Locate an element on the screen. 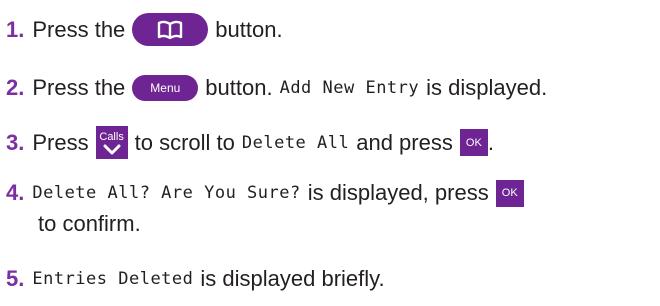 The width and height of the screenshot is (660, 306). step-text: is displayed briefly. is located at coordinates (292, 278).